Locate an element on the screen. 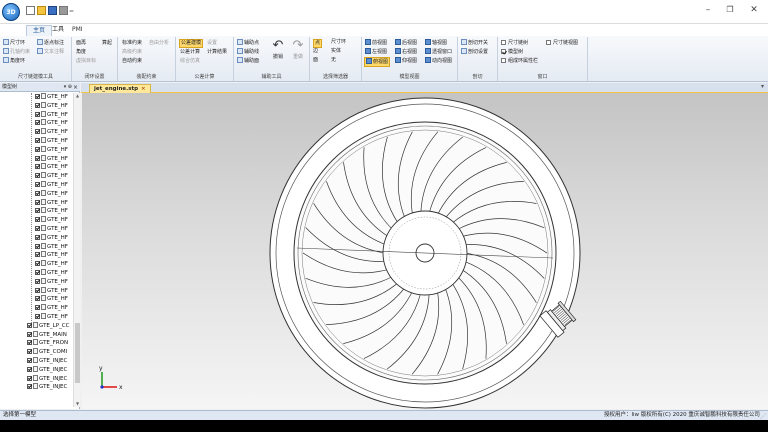 The width and height of the screenshot is (768, 432). pin-icon: ▾ ⊕ is located at coordinates (68, 87).